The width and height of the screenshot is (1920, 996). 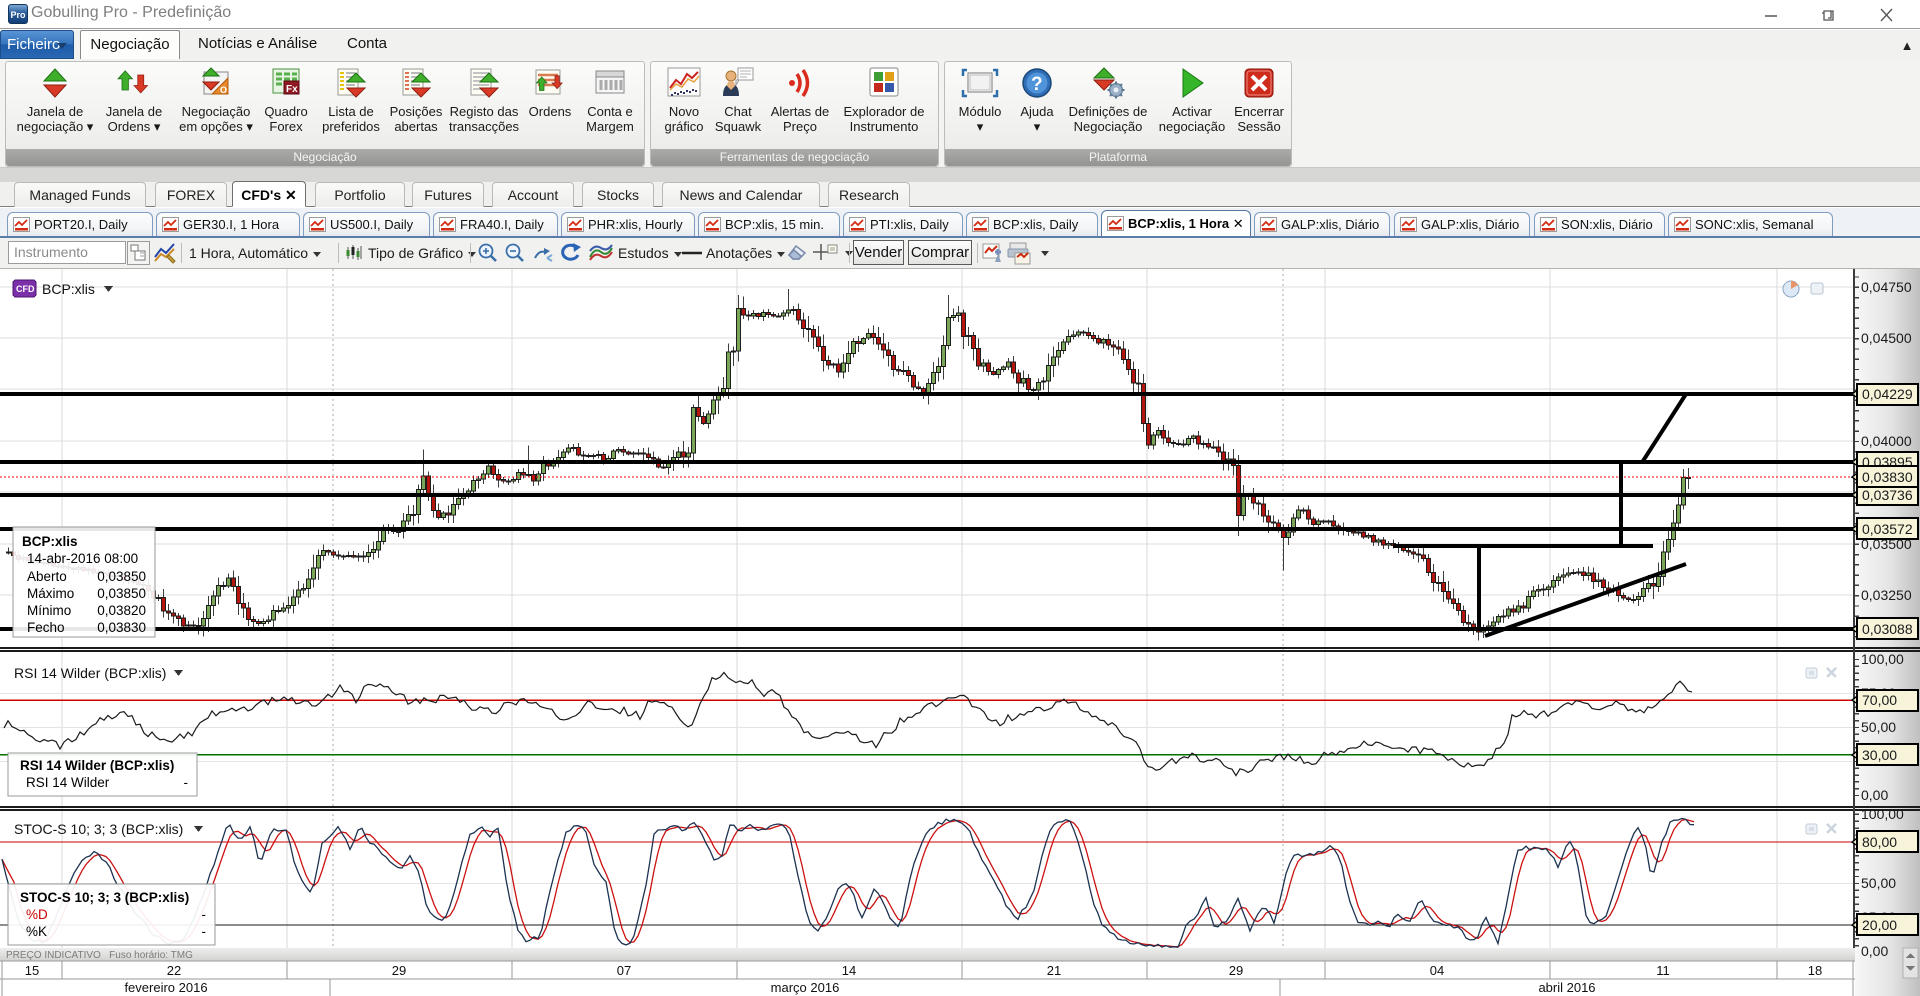 What do you see at coordinates (1815, 970) in the screenshot?
I see `svg-text: 18` at bounding box center [1815, 970].